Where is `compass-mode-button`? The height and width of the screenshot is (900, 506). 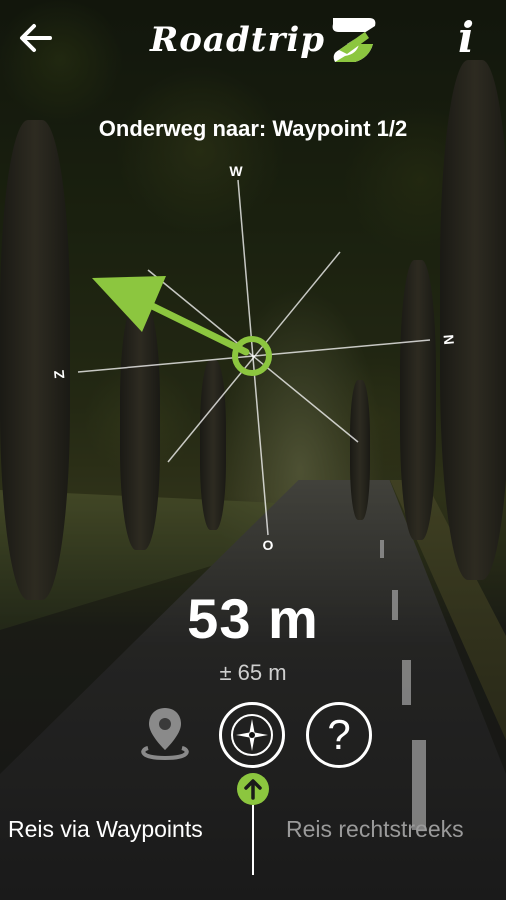 compass-mode-button is located at coordinates (252, 735).